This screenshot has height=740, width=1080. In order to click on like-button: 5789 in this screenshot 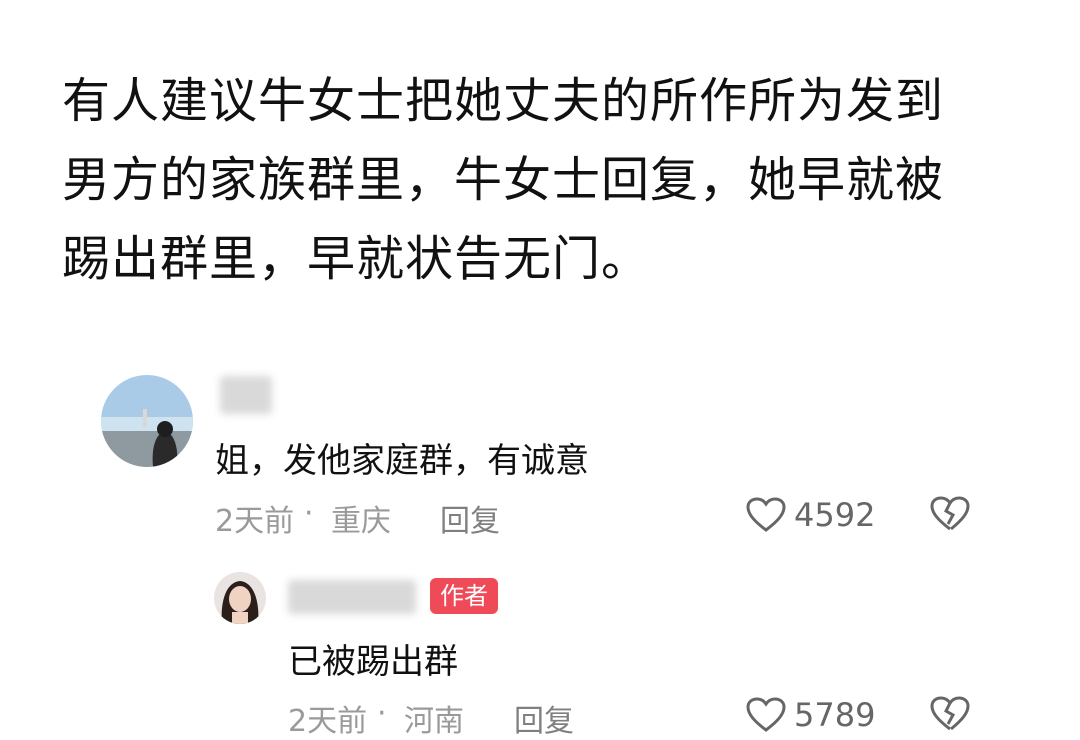, I will do `click(810, 715)`.